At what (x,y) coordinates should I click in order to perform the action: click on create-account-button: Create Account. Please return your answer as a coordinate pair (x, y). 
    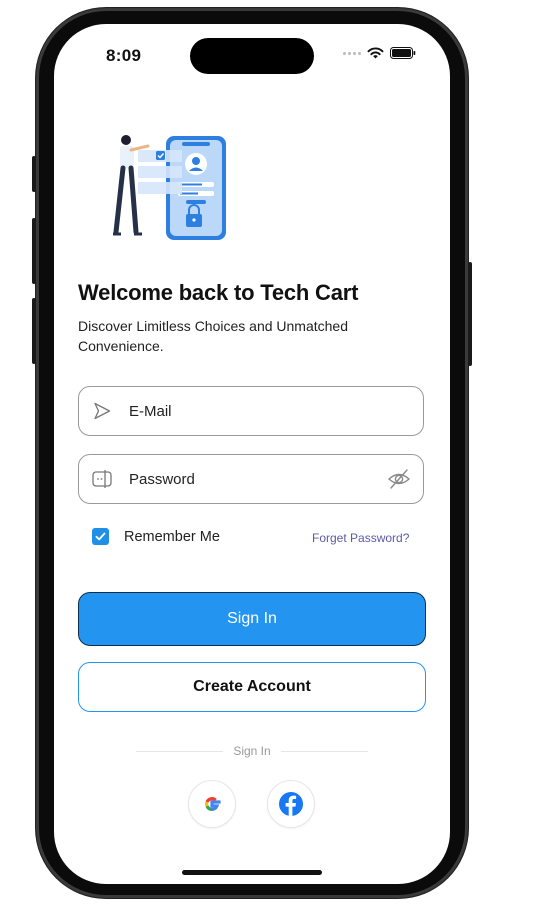
    Looking at the image, I should click on (252, 687).